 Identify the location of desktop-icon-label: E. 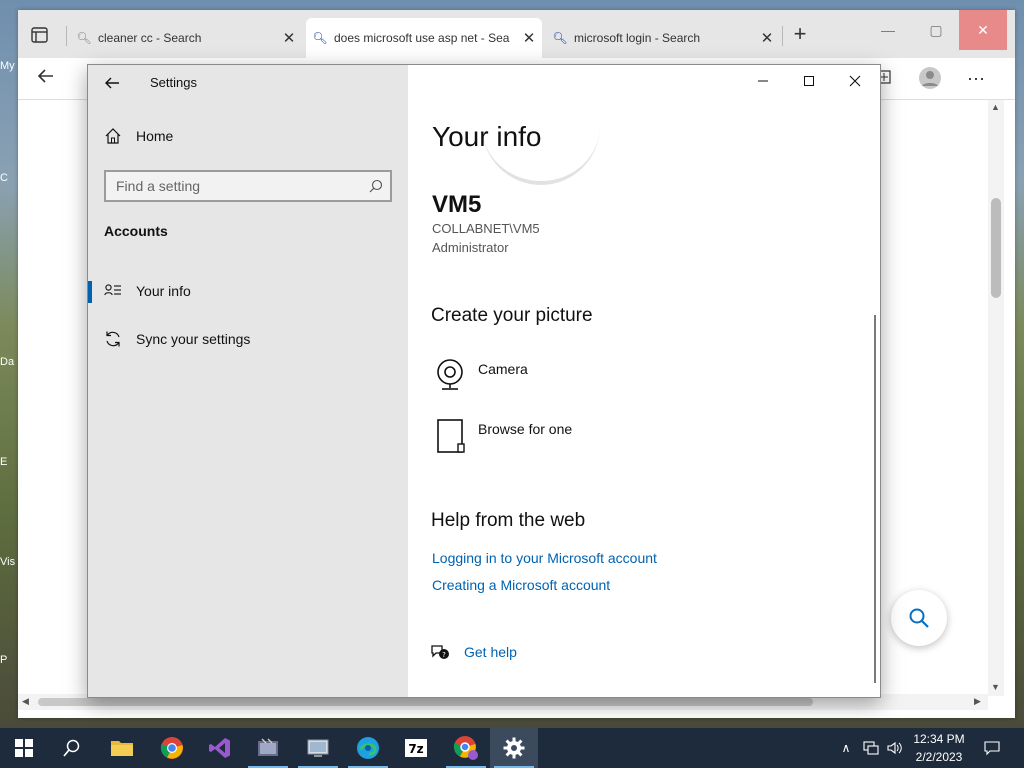
(10, 462).